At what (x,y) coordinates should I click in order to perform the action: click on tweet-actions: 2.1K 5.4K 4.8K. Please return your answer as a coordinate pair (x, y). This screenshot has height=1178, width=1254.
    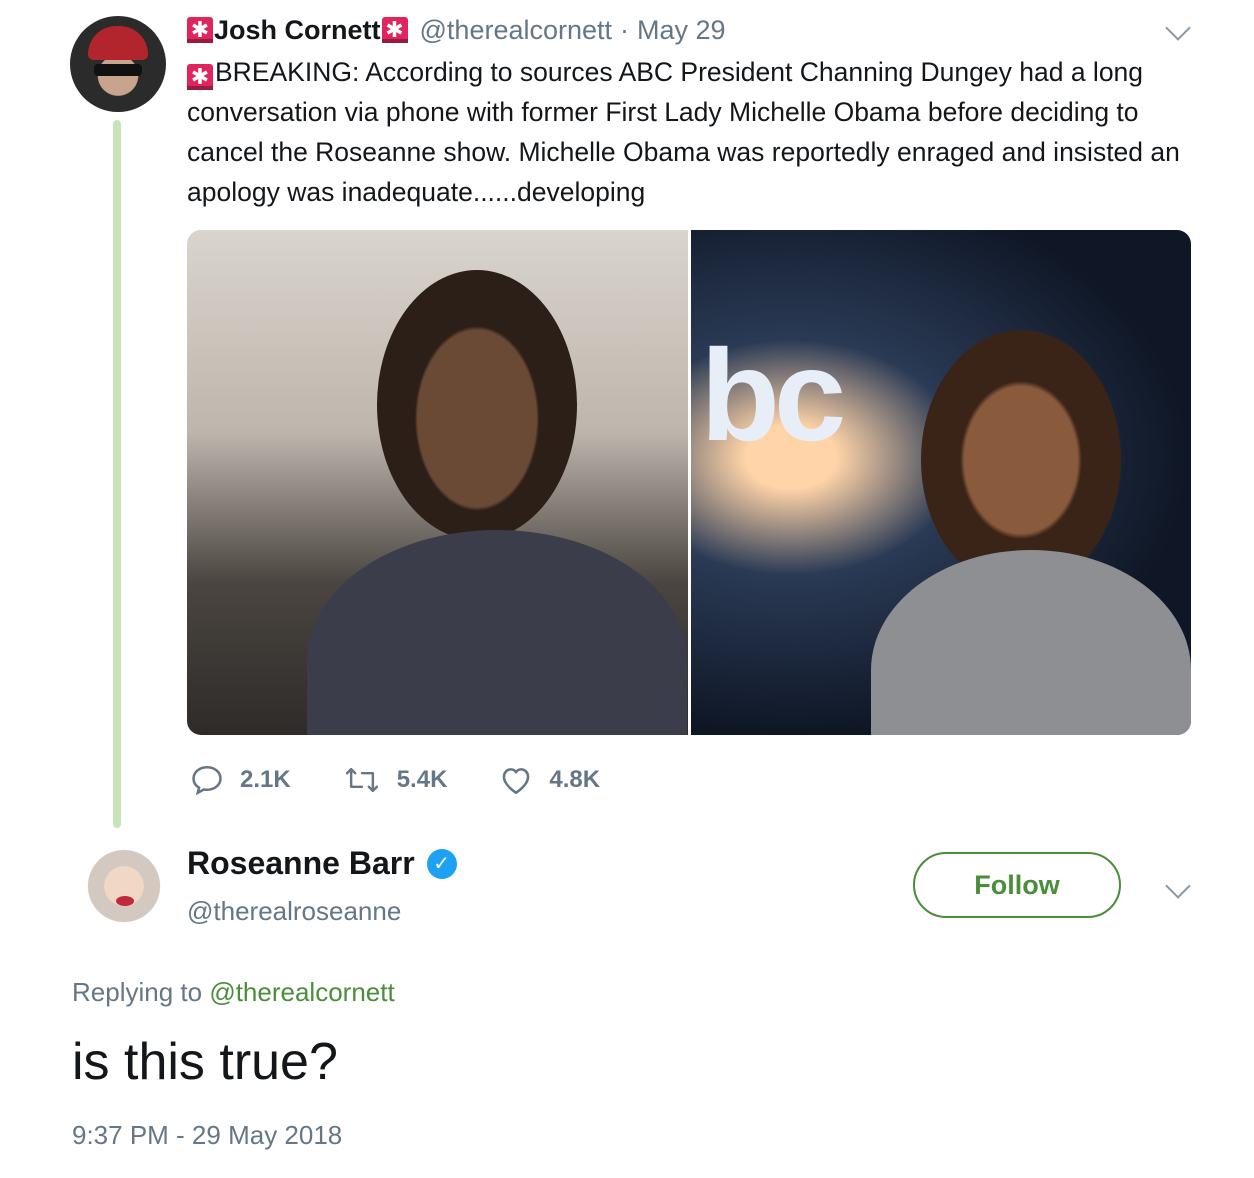
    Looking at the image, I should click on (421, 780).